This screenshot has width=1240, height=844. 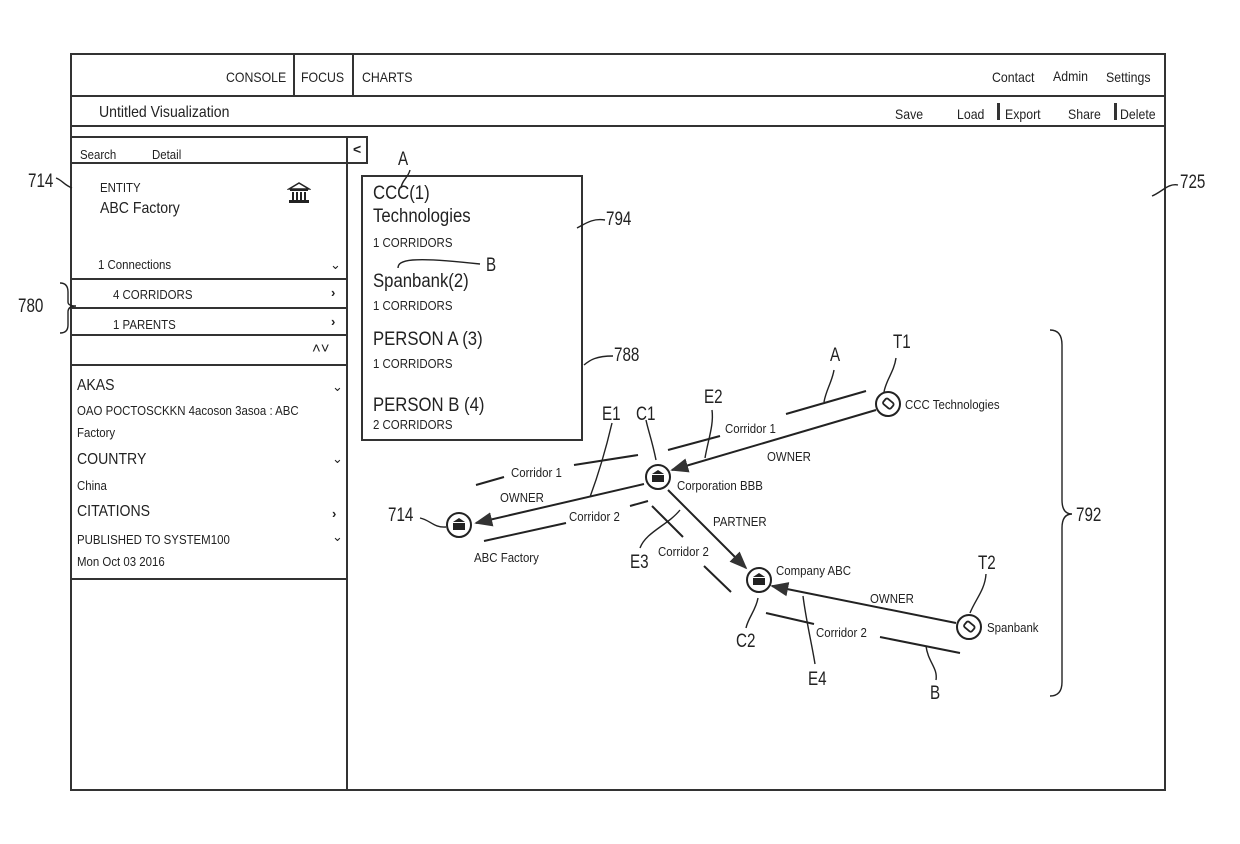 What do you see at coordinates (746, 641) in the screenshot?
I see `ref-c2: C2` at bounding box center [746, 641].